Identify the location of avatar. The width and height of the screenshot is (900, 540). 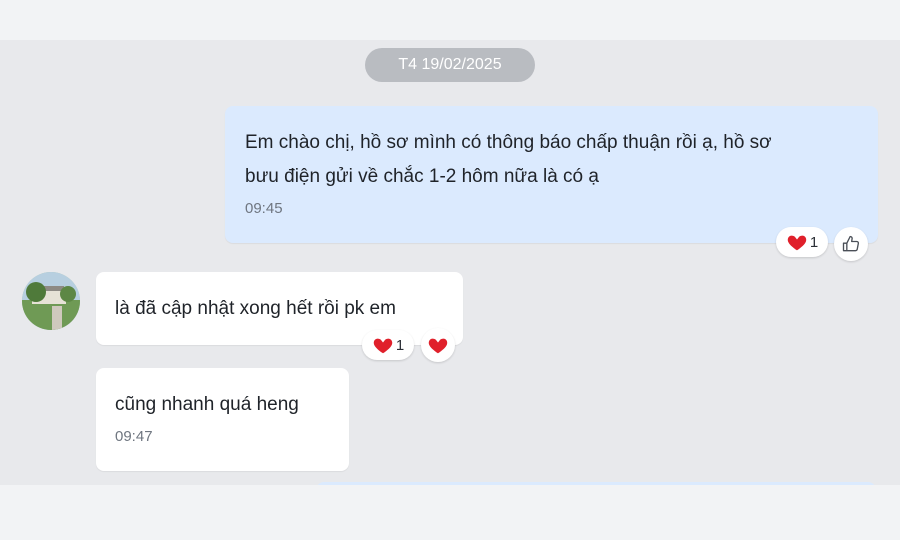
(51, 301).